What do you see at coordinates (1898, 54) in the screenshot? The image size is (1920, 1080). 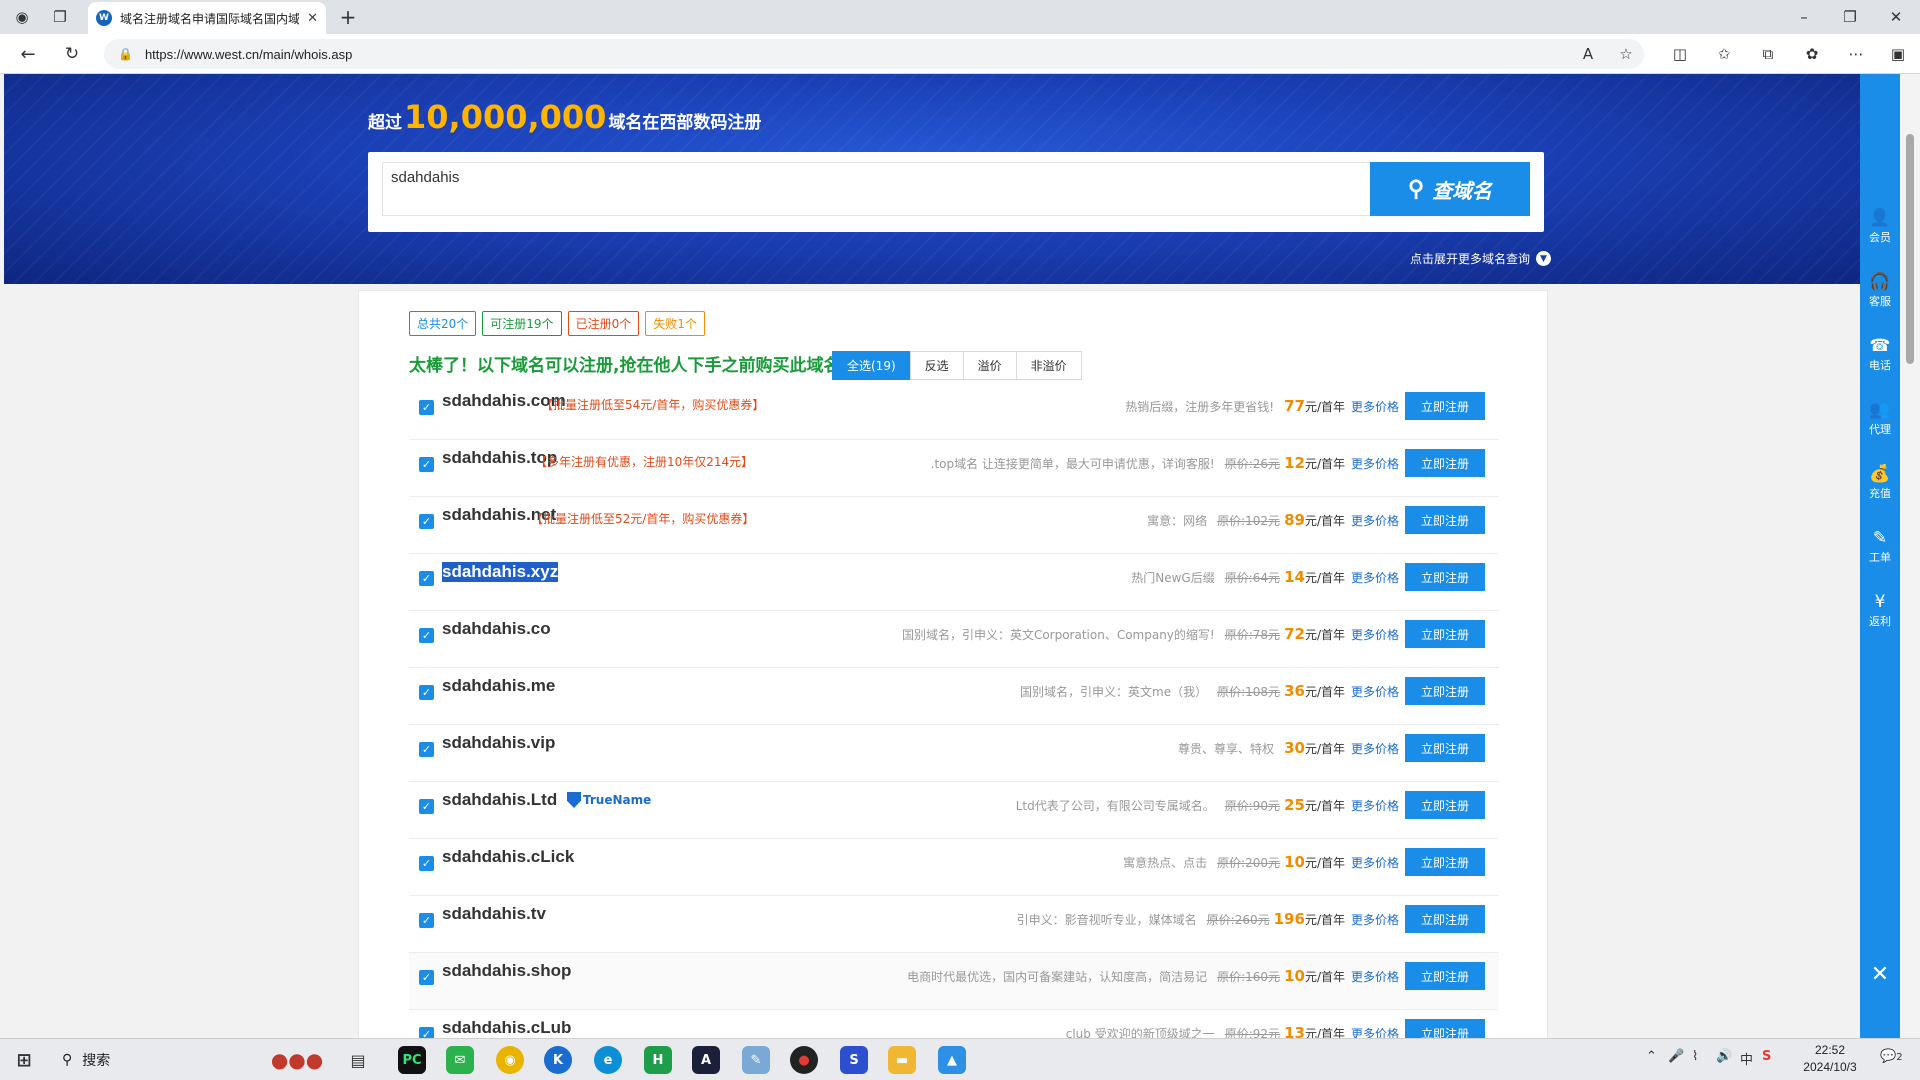 I see `sidebar-toggle-icon: ▣` at bounding box center [1898, 54].